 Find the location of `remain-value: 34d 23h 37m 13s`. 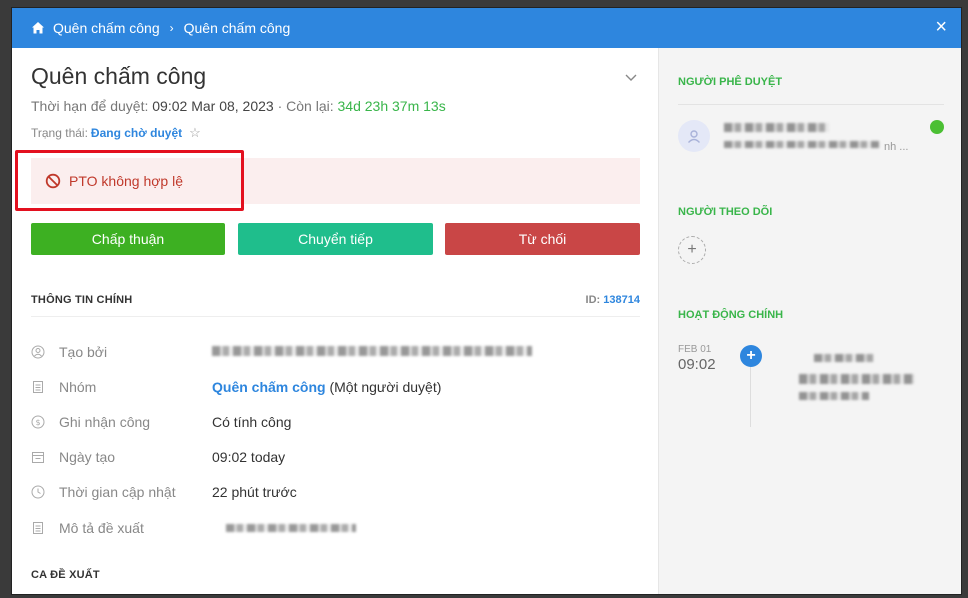

remain-value: 34d 23h 37m 13s is located at coordinates (391, 106).